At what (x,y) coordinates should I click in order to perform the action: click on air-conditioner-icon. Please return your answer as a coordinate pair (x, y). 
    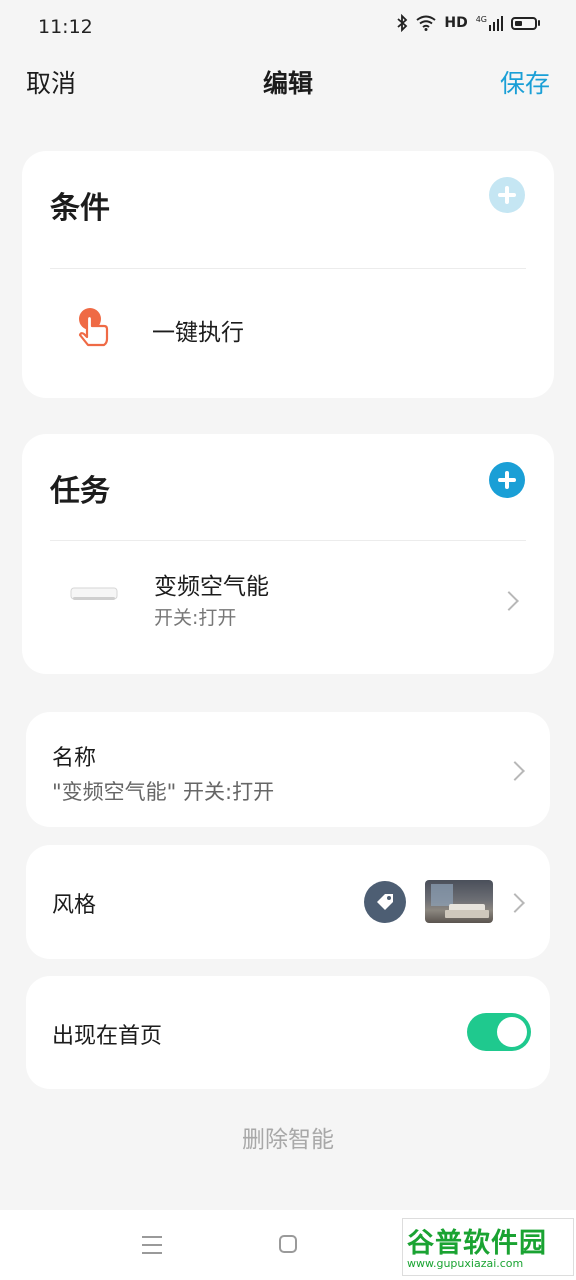
    Looking at the image, I should click on (94, 593).